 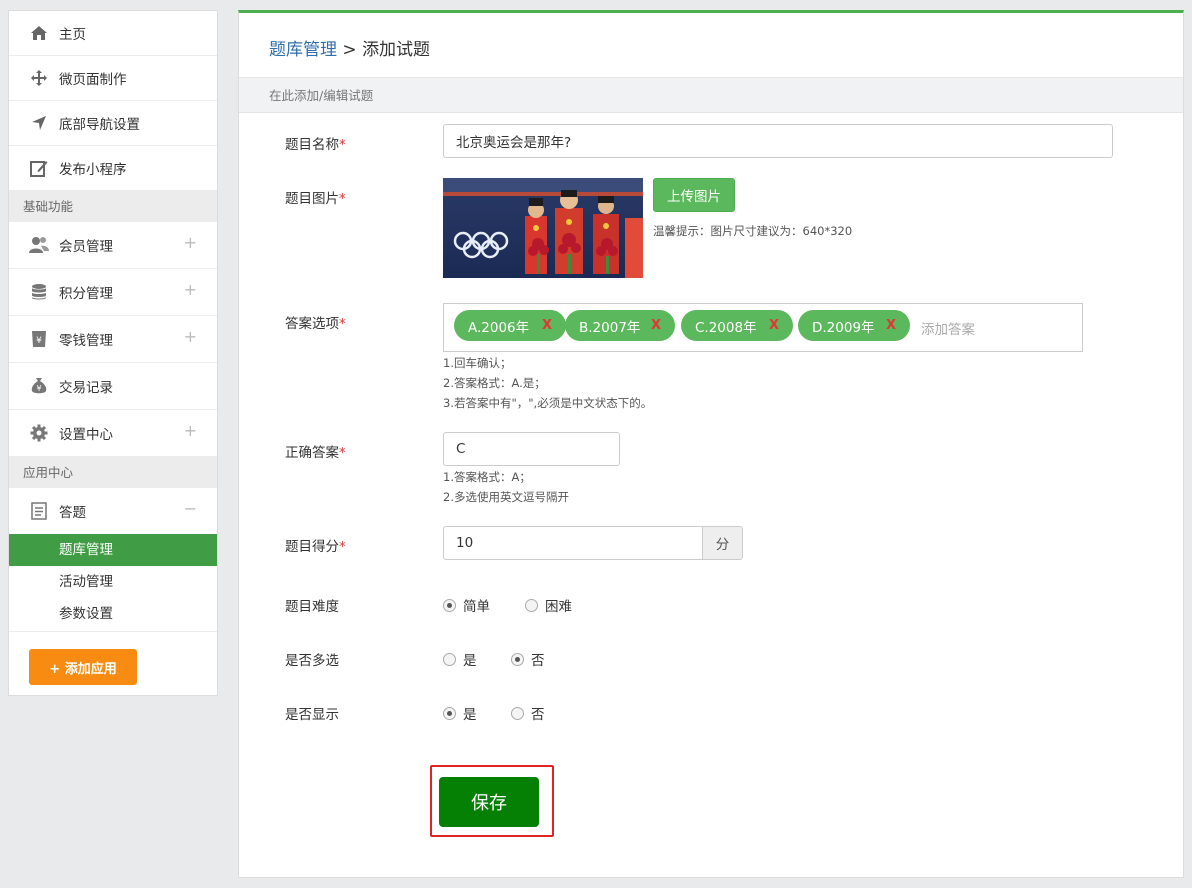 I want to click on sidebar-item-micro-page: 微页面制作, so click(x=113, y=78).